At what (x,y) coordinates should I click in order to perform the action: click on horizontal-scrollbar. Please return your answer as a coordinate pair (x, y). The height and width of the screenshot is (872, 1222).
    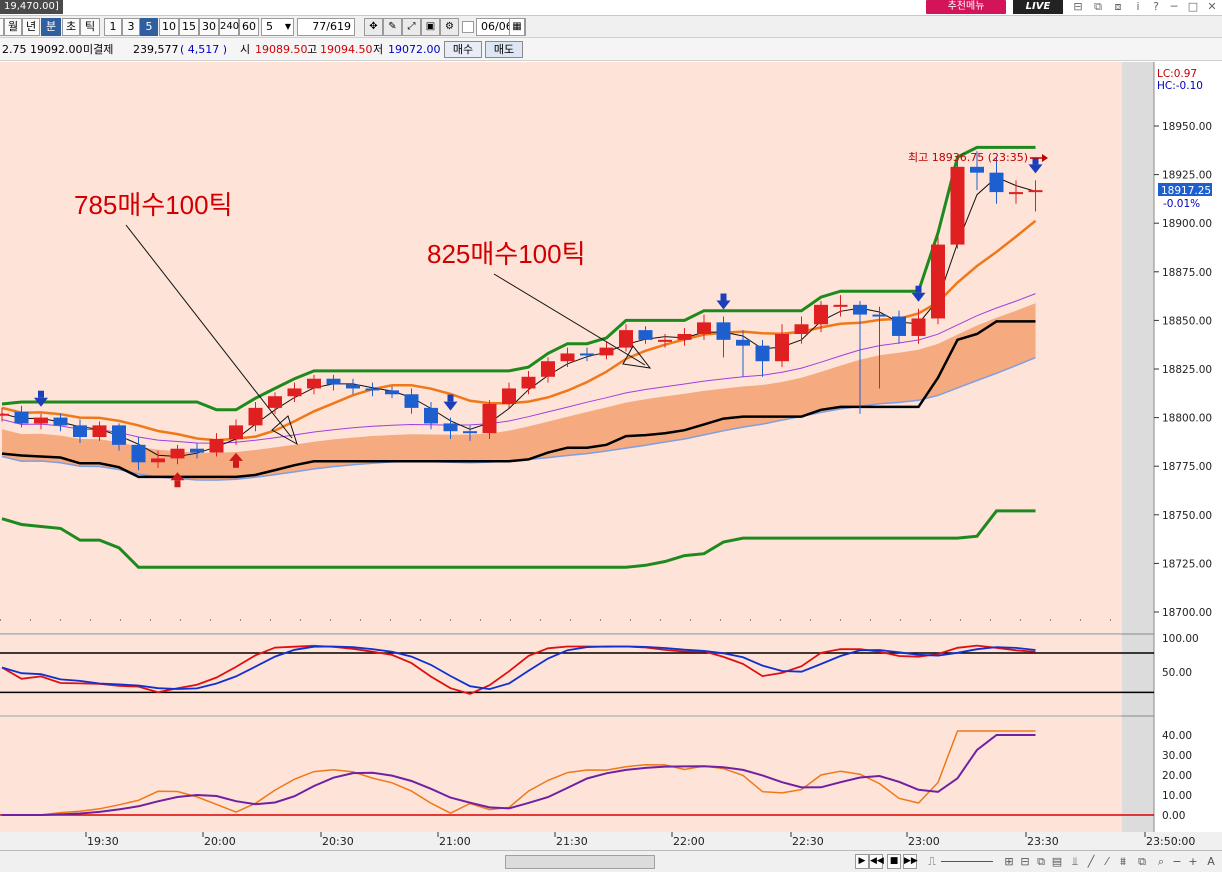
    Looking at the image, I should click on (580, 862).